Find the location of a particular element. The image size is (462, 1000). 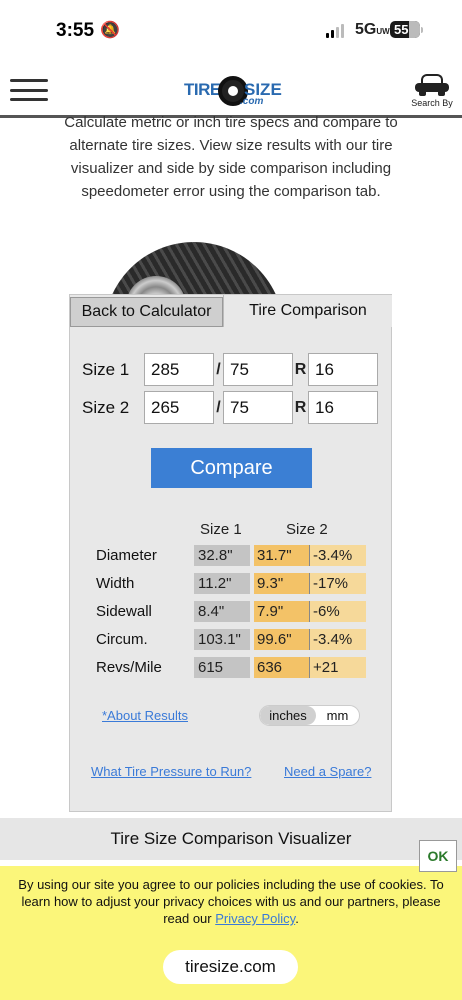

tab-back-to-calculator: Back to Calculator is located at coordinates (146, 312).